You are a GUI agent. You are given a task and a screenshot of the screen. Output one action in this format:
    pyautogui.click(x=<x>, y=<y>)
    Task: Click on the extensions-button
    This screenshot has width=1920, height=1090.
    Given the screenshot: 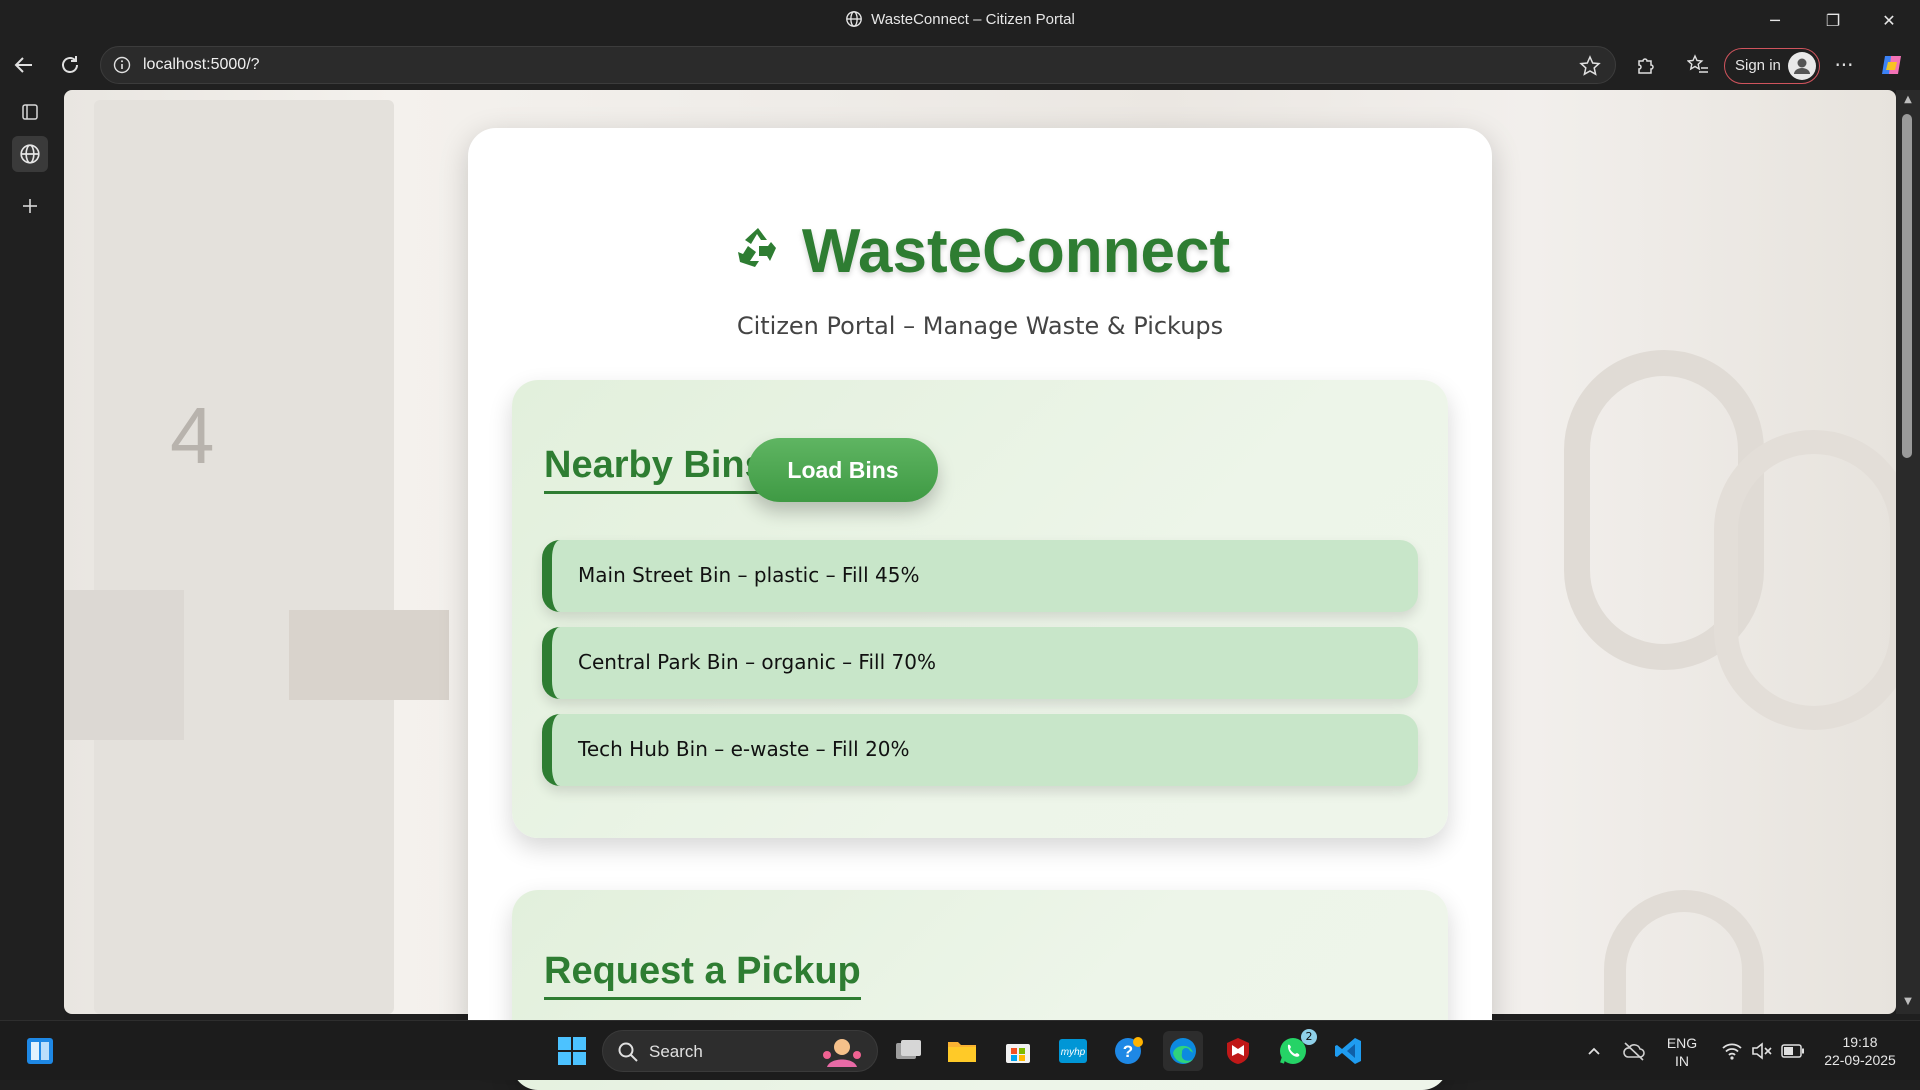 What is the action you would take?
    pyautogui.click(x=1646, y=65)
    